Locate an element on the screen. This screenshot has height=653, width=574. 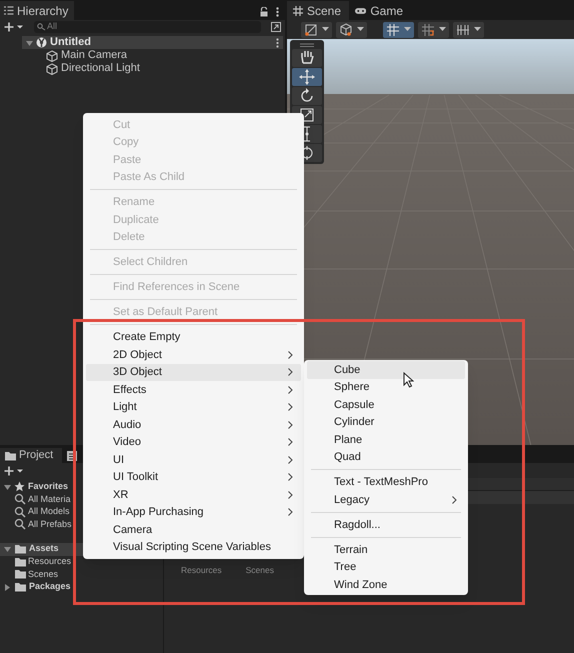
ruler-icon is located at coordinates (463, 29).